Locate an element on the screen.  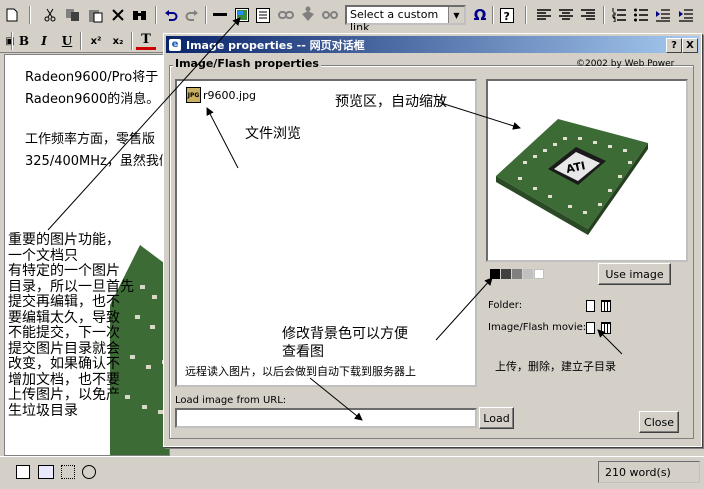
outdent-icon is located at coordinates (663, 15).